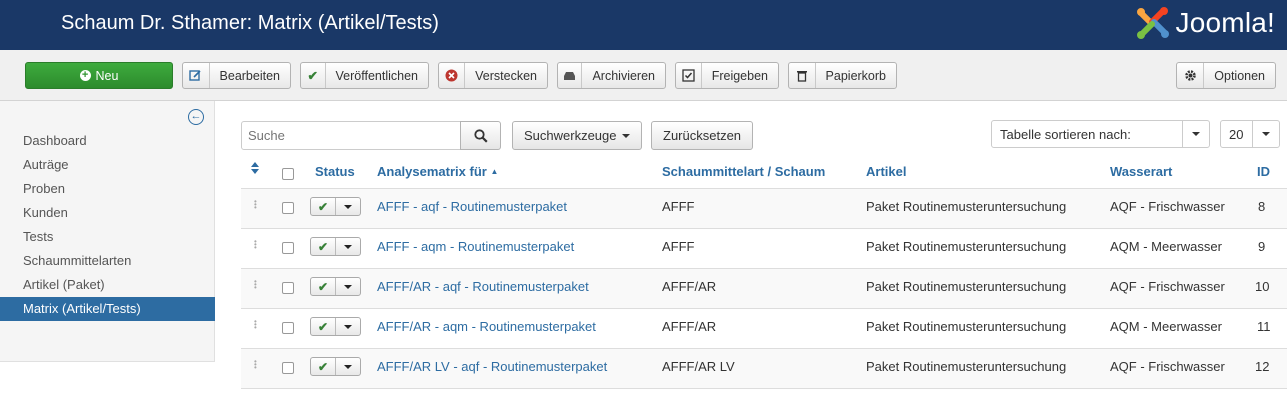  I want to click on trash-button-label: Papierkorb, so click(855, 75).